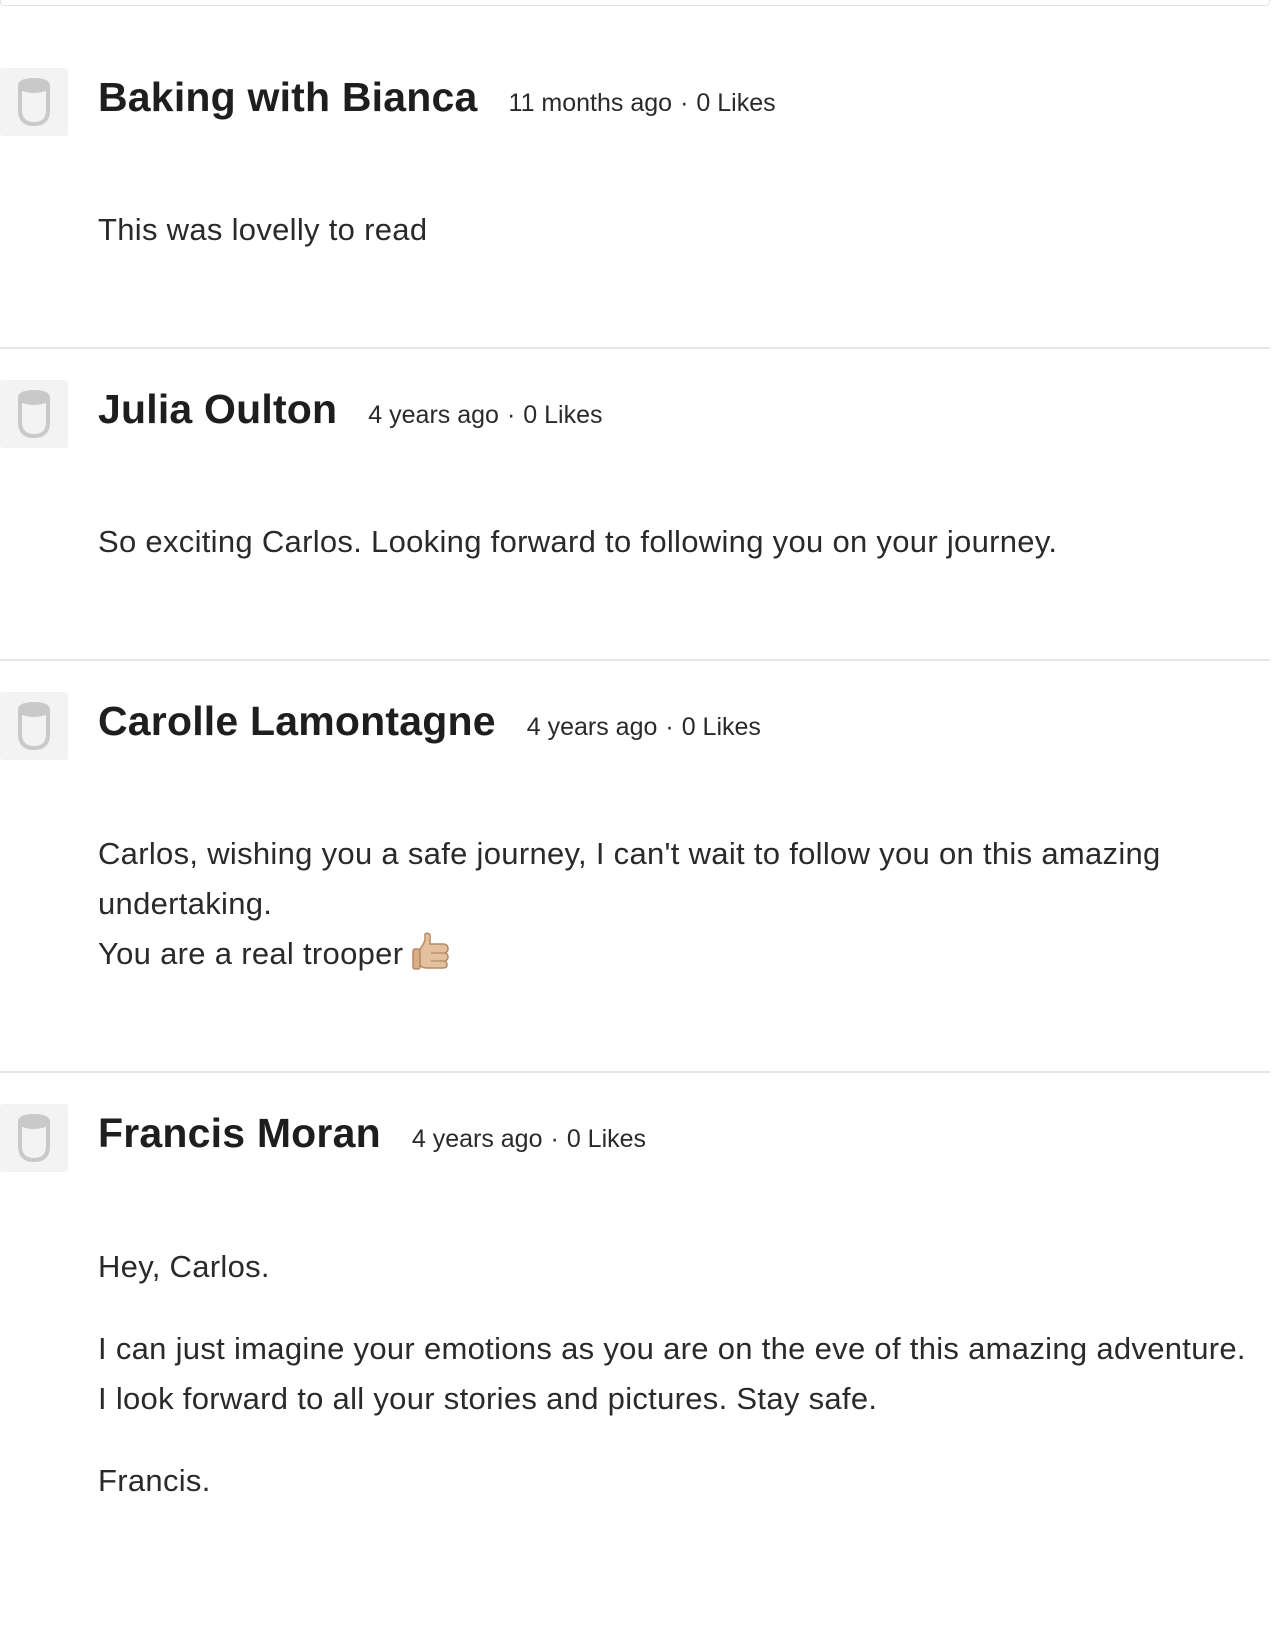  Describe the element at coordinates (239, 1133) in the screenshot. I see `comment-author: Francis Moran` at that location.